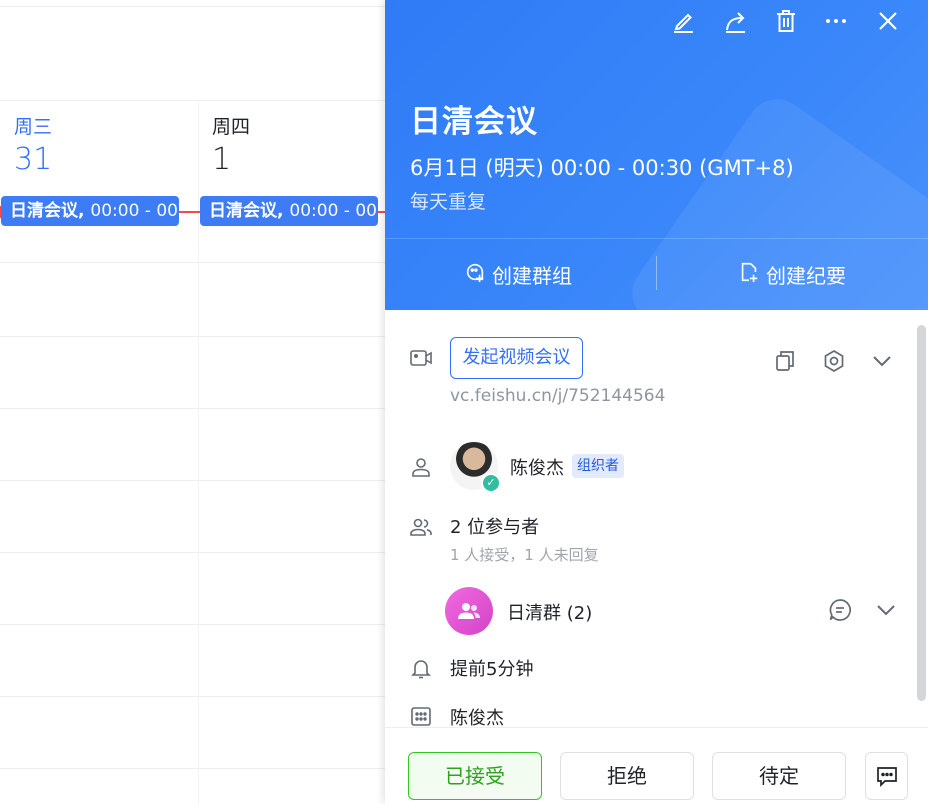 The width and height of the screenshot is (928, 804). I want to click on organizer-avatar: ✓, so click(475, 467).